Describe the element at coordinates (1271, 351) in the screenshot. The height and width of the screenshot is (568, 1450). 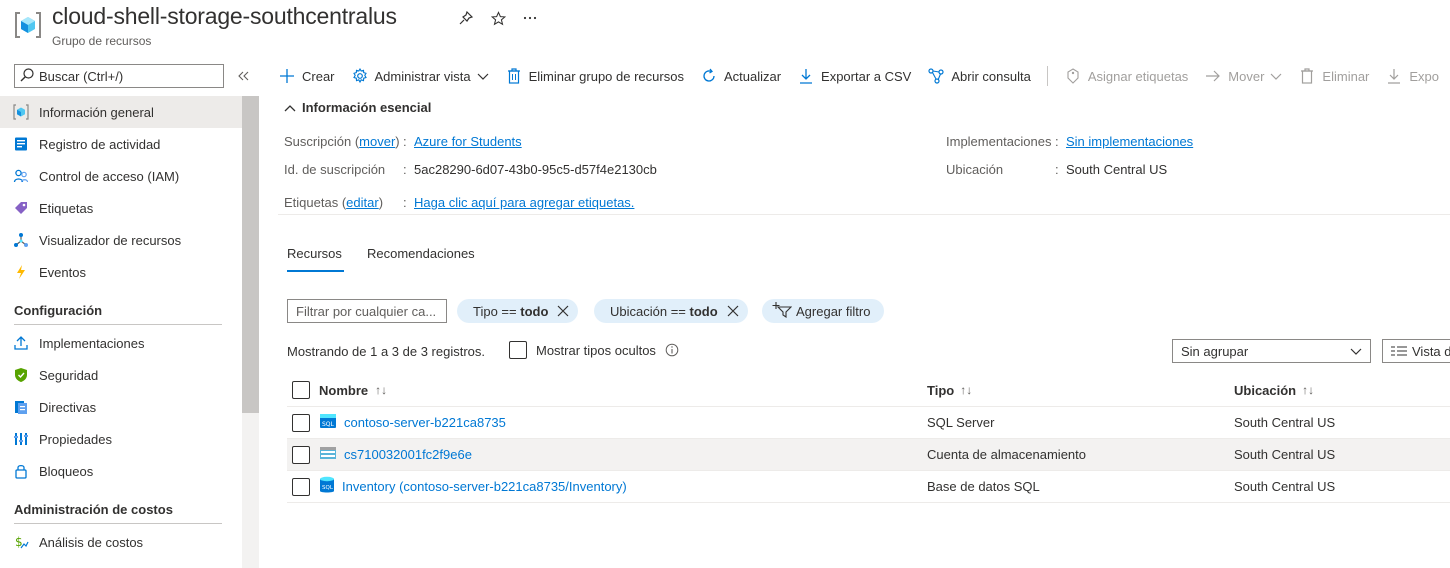
I see `grouping-dropdown: Sin agrupar` at that location.